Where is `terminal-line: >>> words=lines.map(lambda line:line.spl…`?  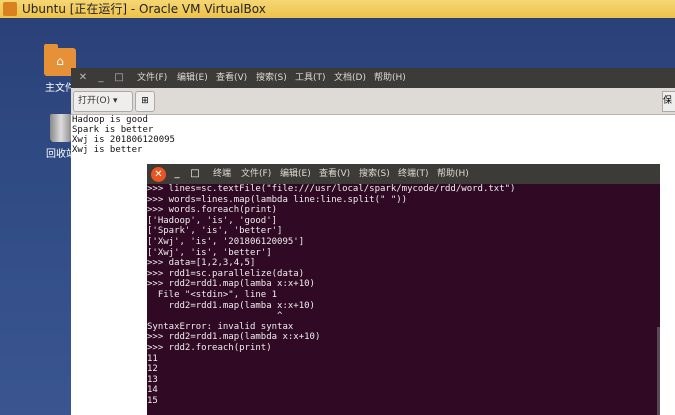
terminal-line: >>> words=lines.map(lambda line:line.spl… is located at coordinates (277, 199).